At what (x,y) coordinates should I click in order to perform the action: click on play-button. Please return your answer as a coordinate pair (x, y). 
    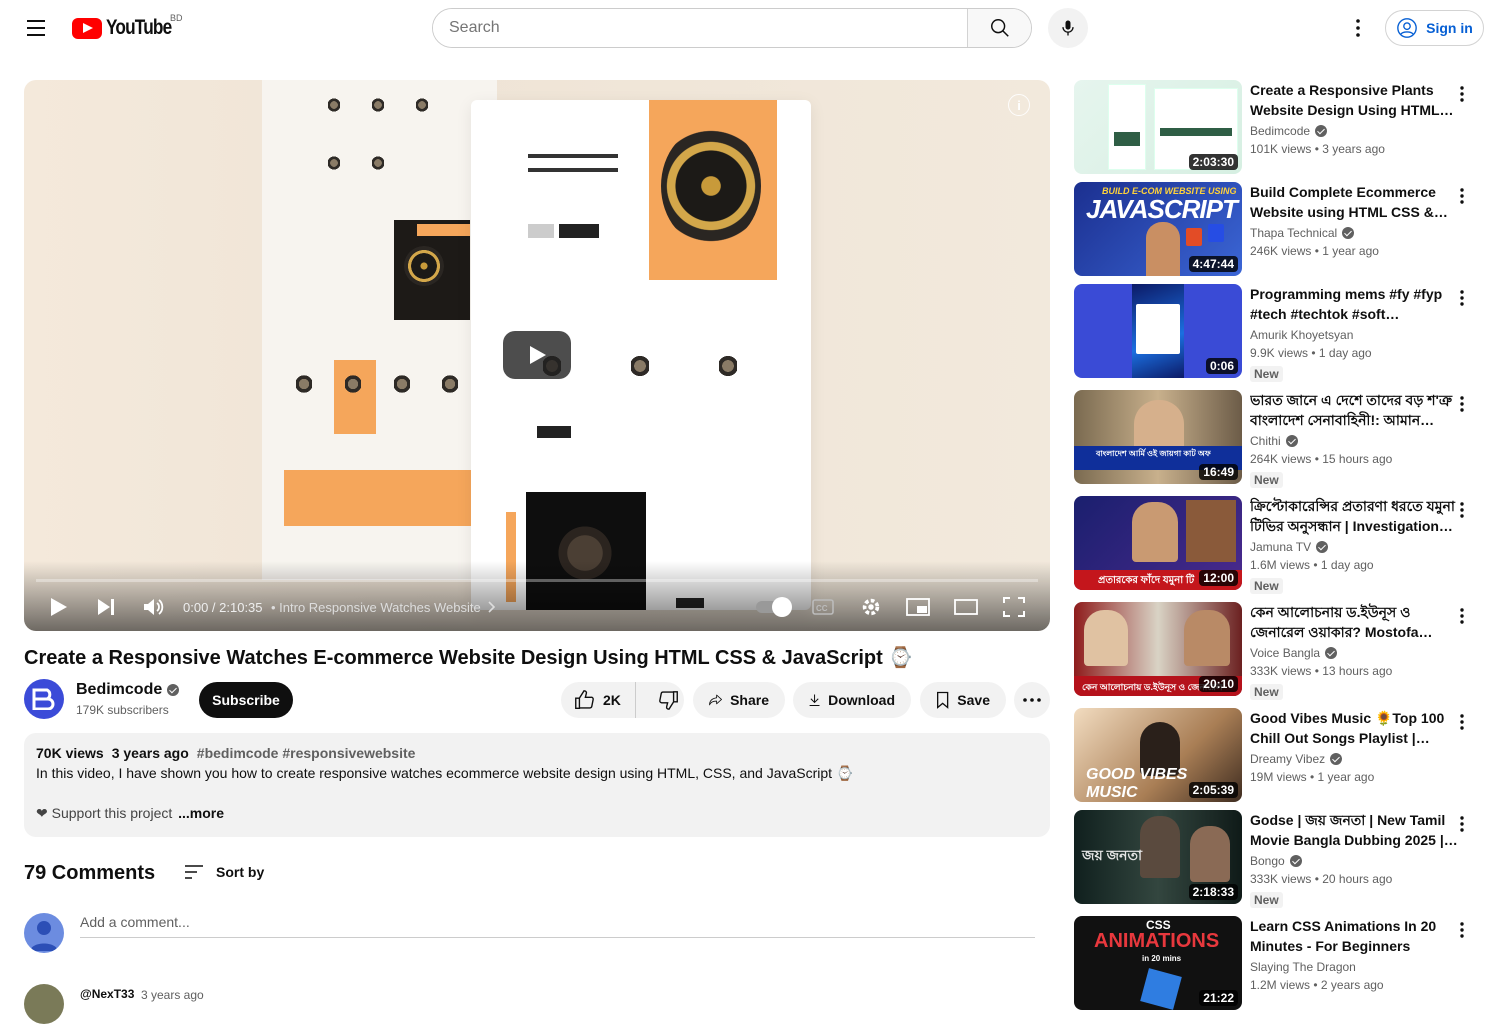
    Looking at the image, I should click on (59, 607).